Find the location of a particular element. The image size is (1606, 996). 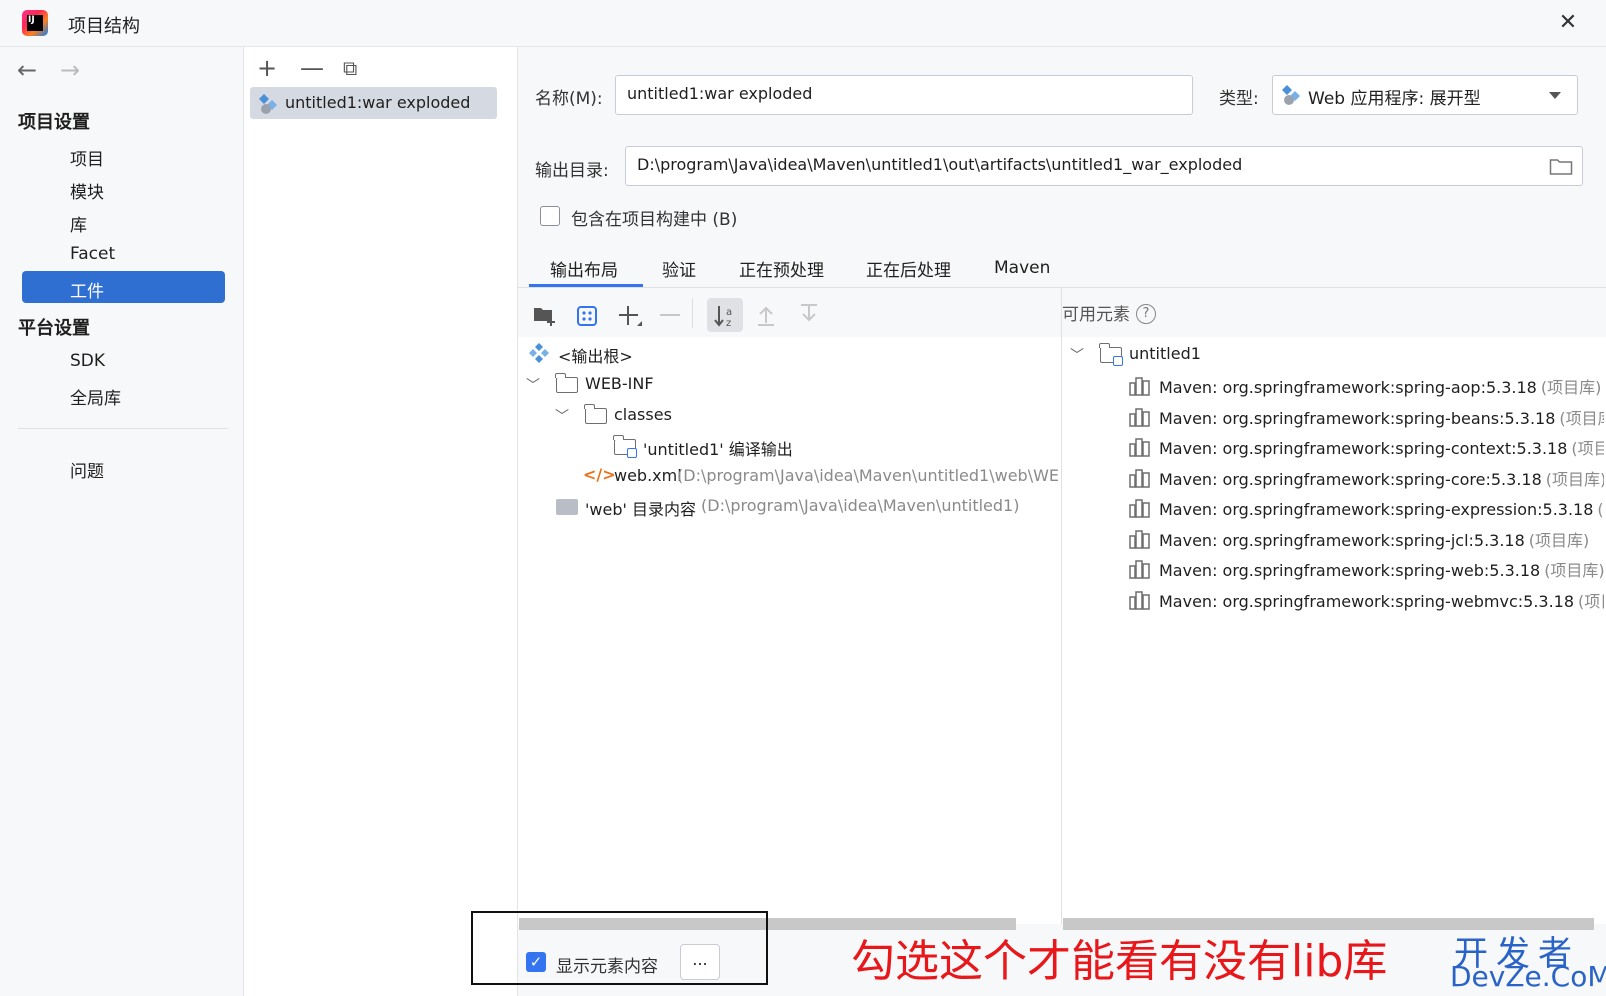

include-in-build-label: 包含在项目构建中 (B) is located at coordinates (654, 220).